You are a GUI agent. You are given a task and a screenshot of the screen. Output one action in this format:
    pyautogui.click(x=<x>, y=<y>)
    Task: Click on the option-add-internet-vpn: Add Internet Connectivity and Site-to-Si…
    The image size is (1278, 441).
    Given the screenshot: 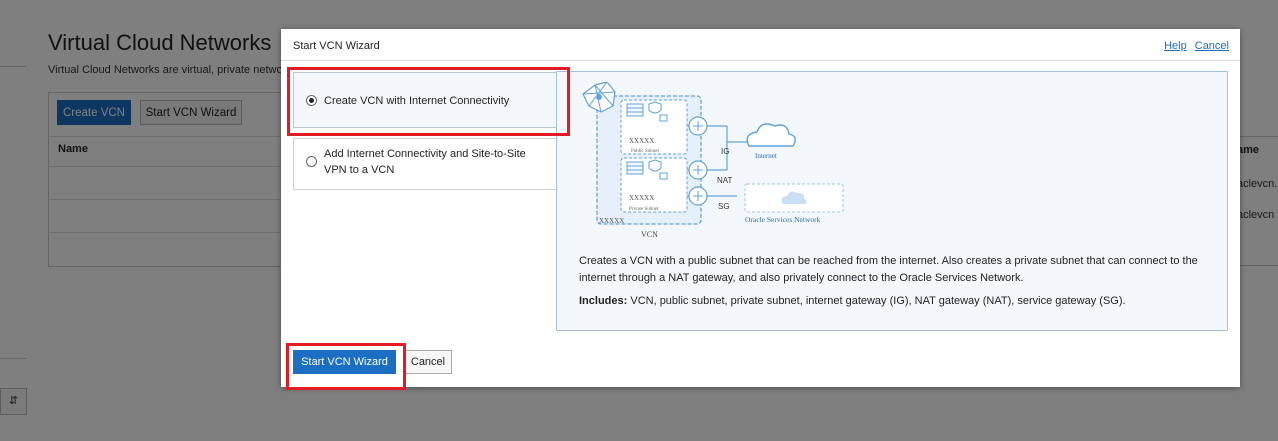 What is the action you would take?
    pyautogui.click(x=425, y=164)
    